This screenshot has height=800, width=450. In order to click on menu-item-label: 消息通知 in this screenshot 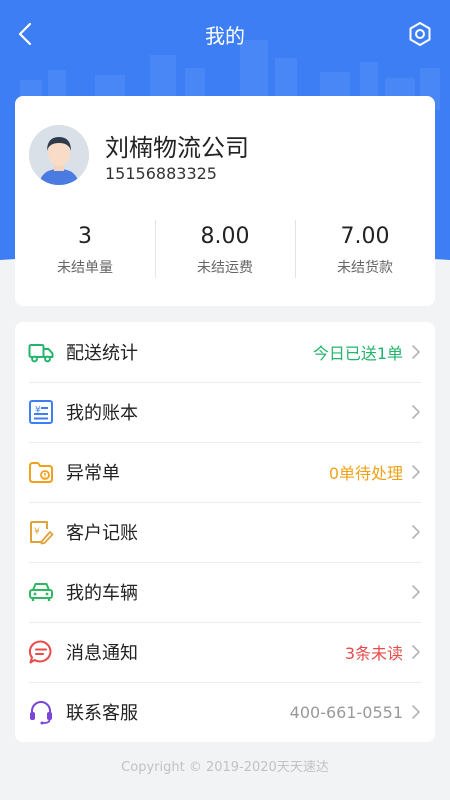, I will do `click(102, 653)`.